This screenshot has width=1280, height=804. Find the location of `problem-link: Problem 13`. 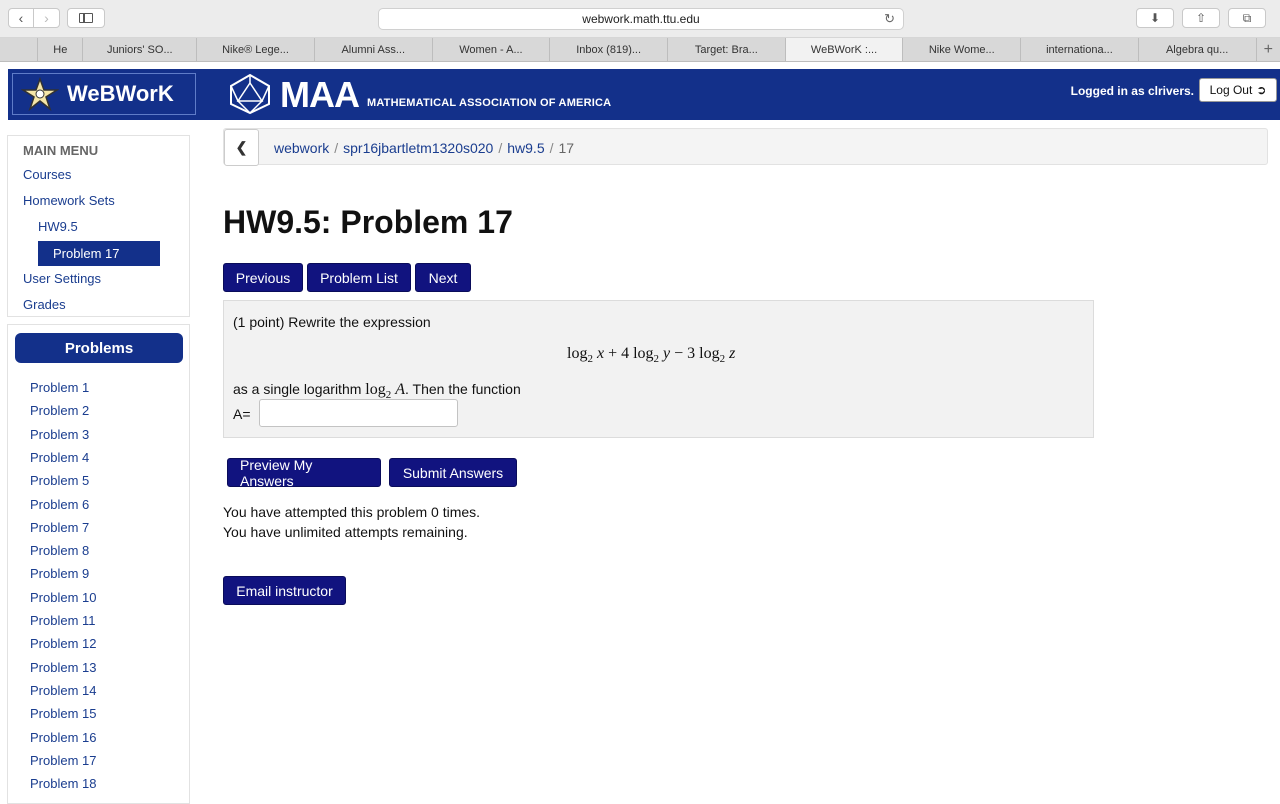

problem-link: Problem 13 is located at coordinates (63, 667).